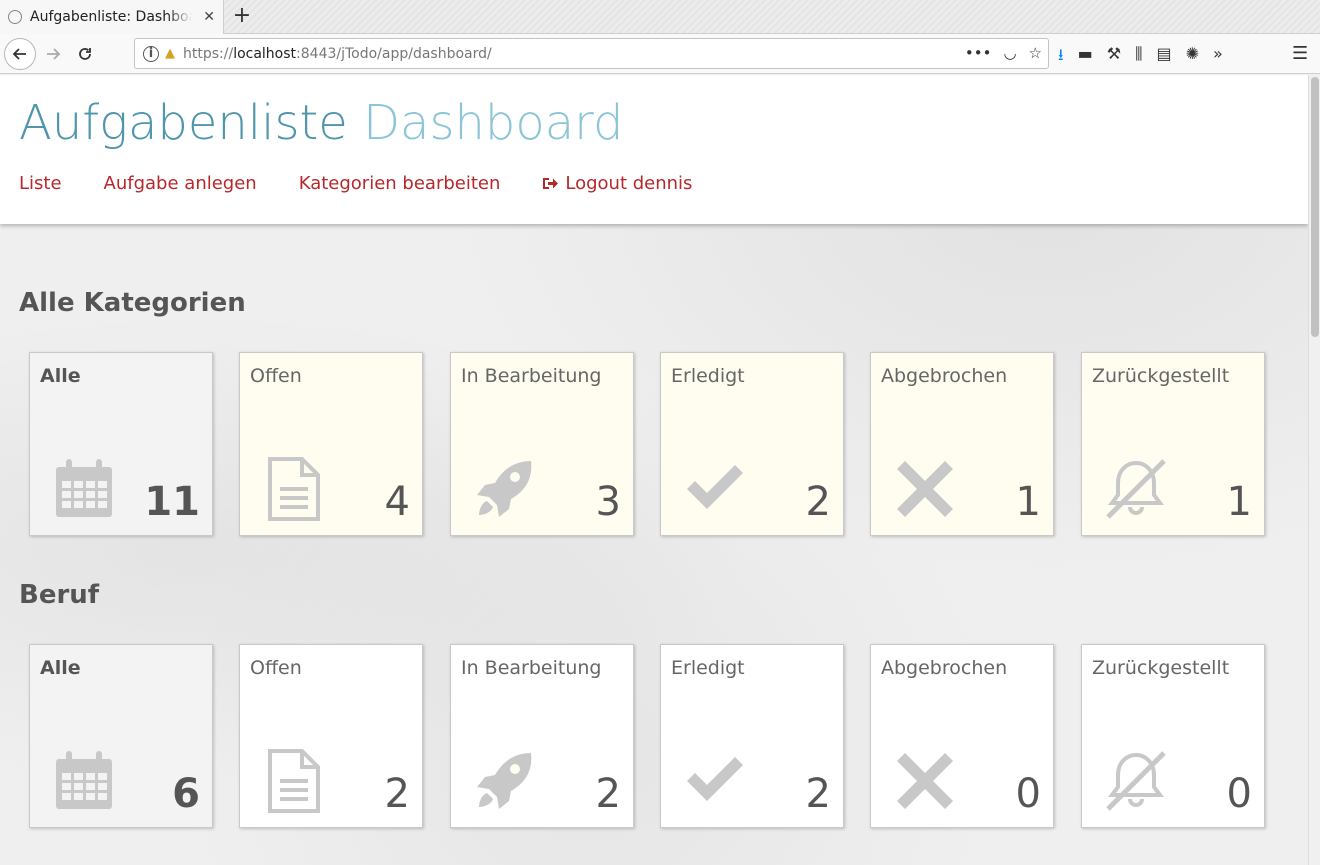  I want to click on page-title: Aufgabenliste Dashboard, so click(321, 123).